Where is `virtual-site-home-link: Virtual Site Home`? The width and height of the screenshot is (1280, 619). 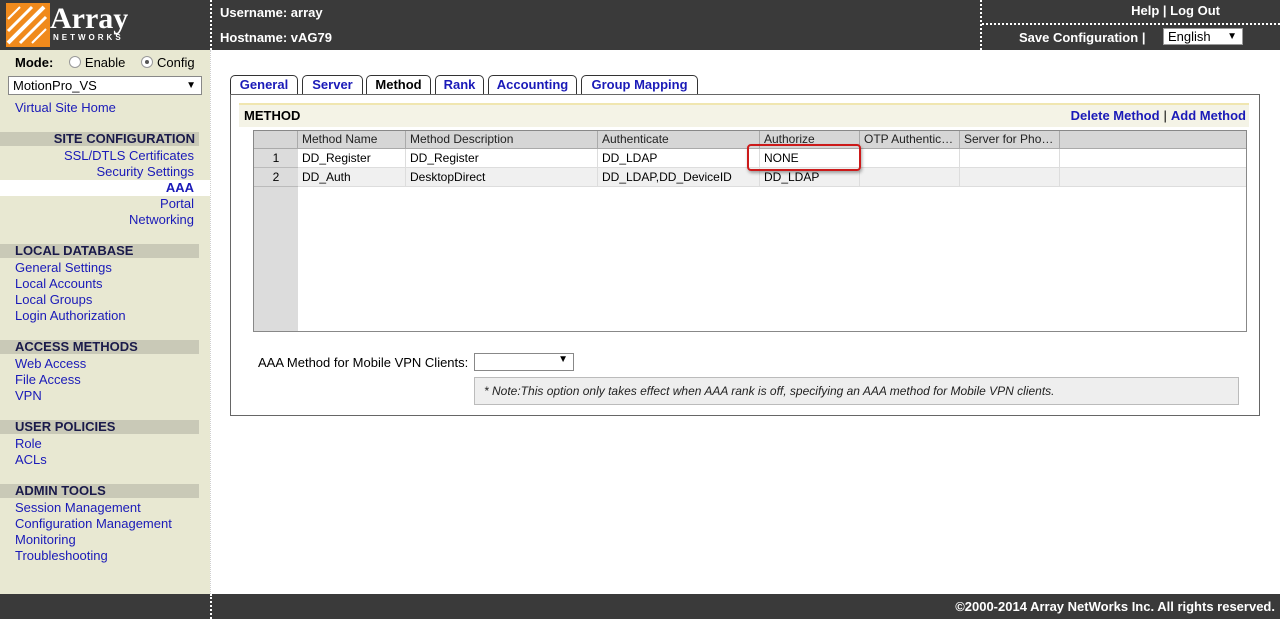 virtual-site-home-link: Virtual Site Home is located at coordinates (65, 107).